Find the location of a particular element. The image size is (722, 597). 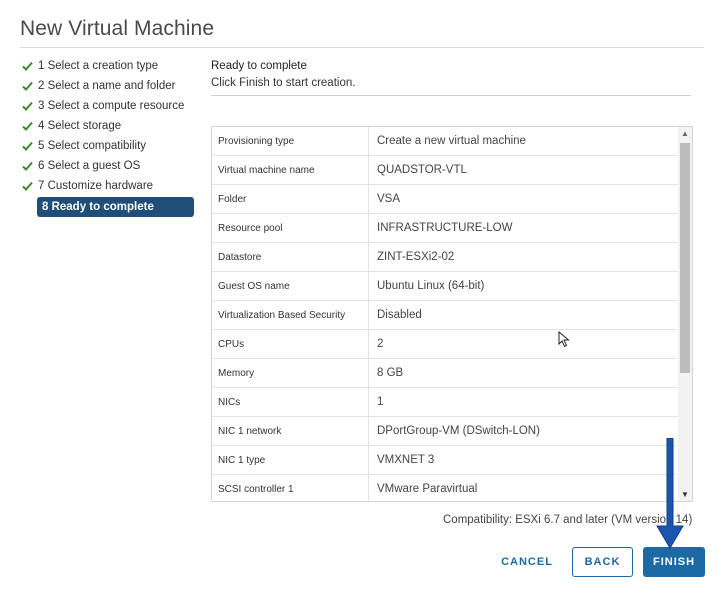

row-value: VMXNET 3 is located at coordinates (522, 460).